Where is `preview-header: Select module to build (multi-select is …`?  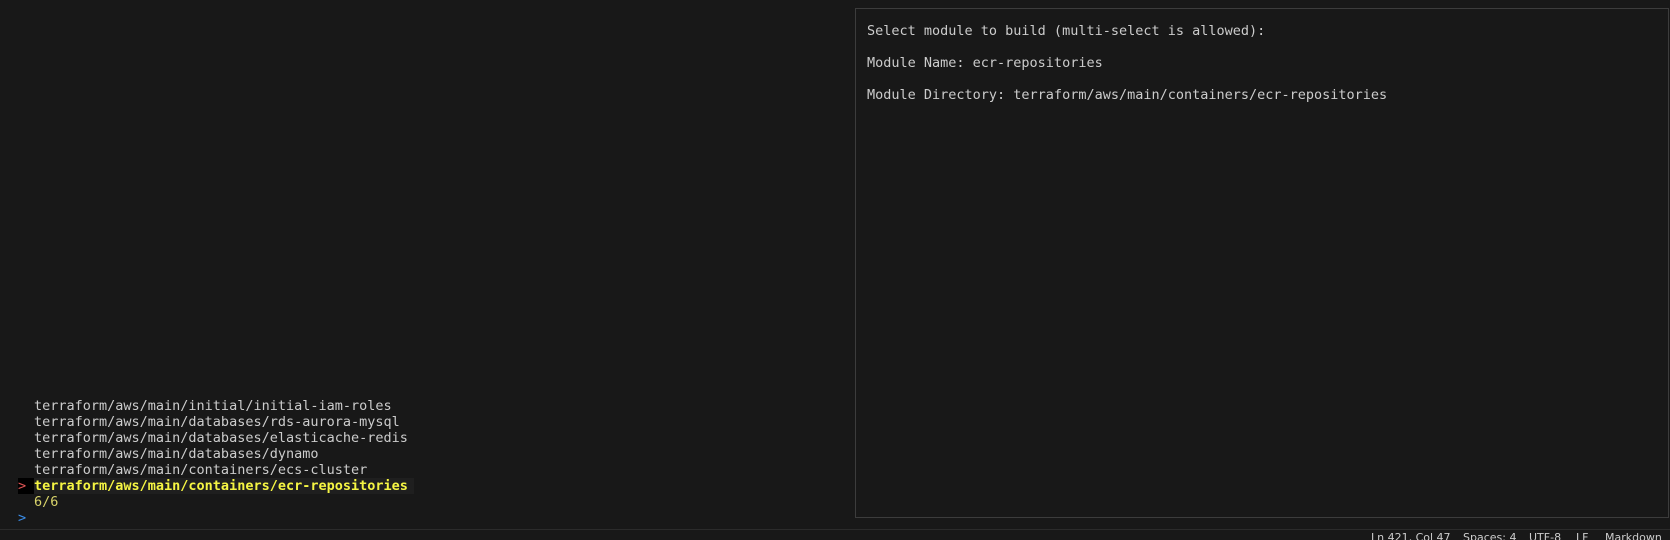
preview-header: Select module to build (multi-select is … is located at coordinates (1066, 31).